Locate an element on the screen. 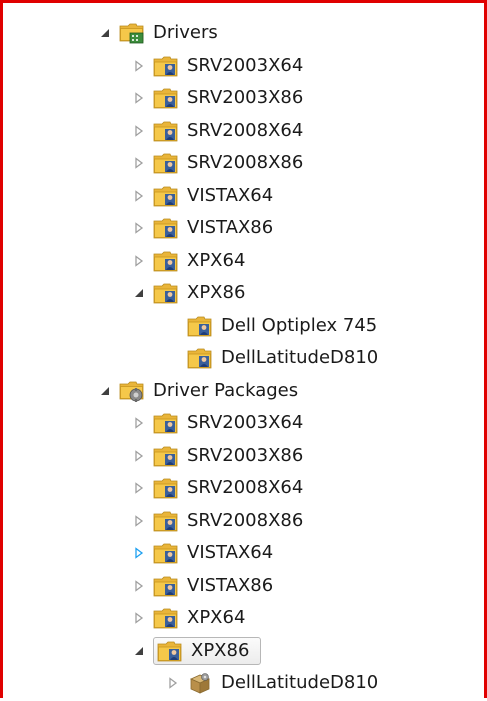  tree-node-label: Dell Optiplex 745 is located at coordinates (299, 325).